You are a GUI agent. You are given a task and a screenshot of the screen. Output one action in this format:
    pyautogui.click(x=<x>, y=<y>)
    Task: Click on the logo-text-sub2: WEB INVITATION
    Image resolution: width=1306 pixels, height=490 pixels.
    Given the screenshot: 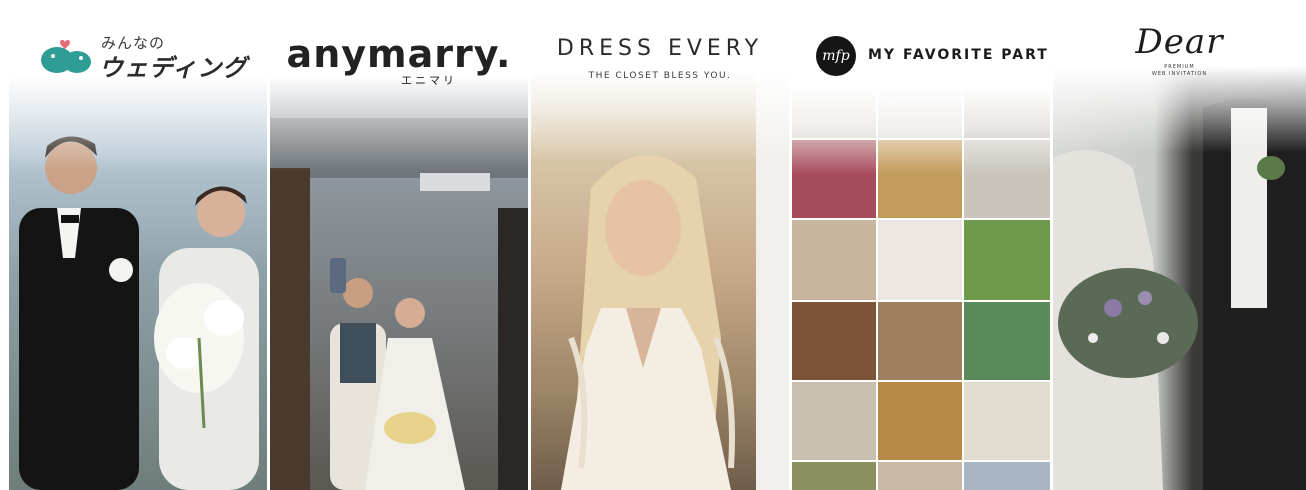 What is the action you would take?
    pyautogui.click(x=1179, y=74)
    